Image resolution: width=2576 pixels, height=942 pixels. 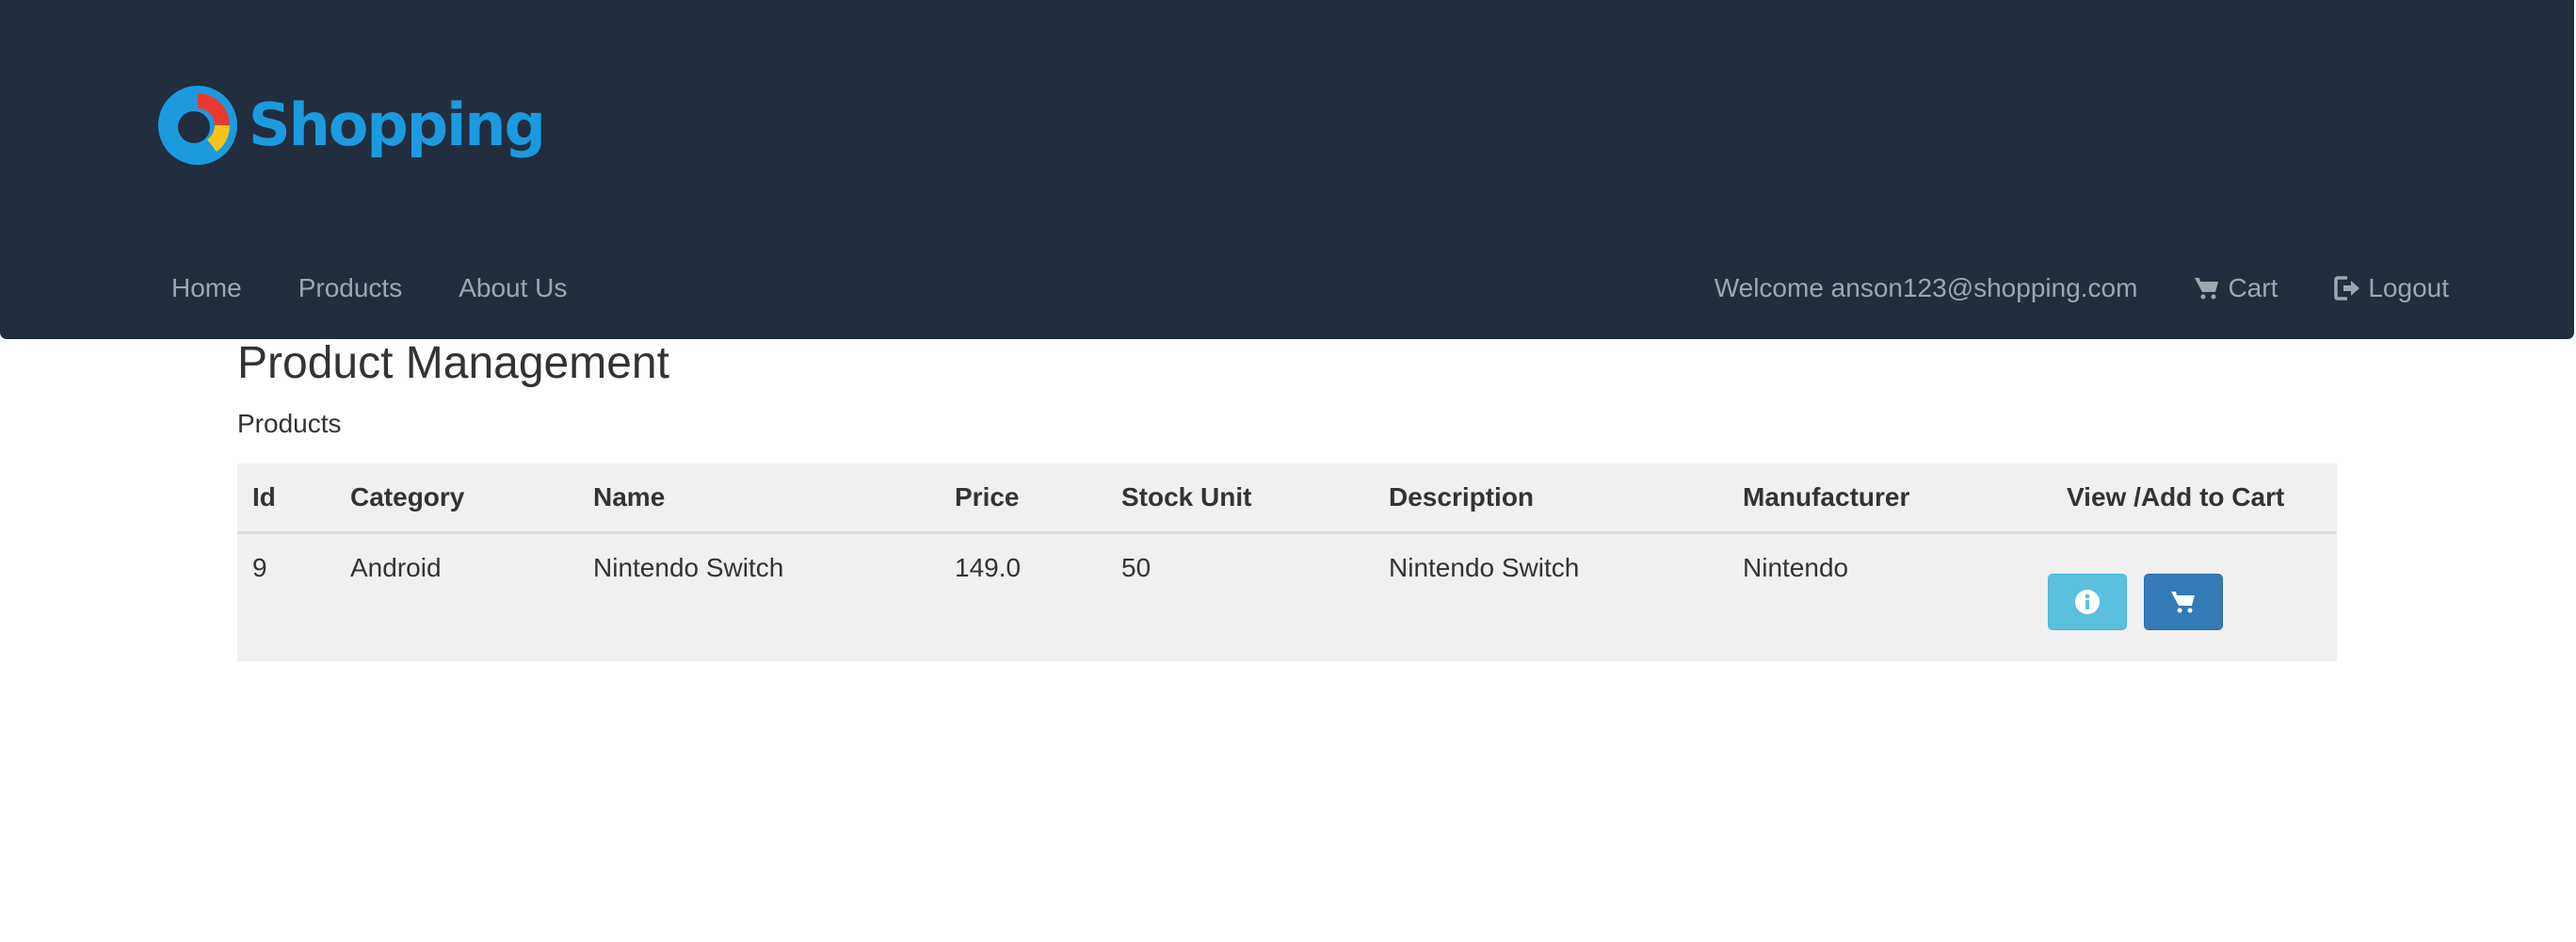 I want to click on shopping-logo-icon, so click(x=197, y=125).